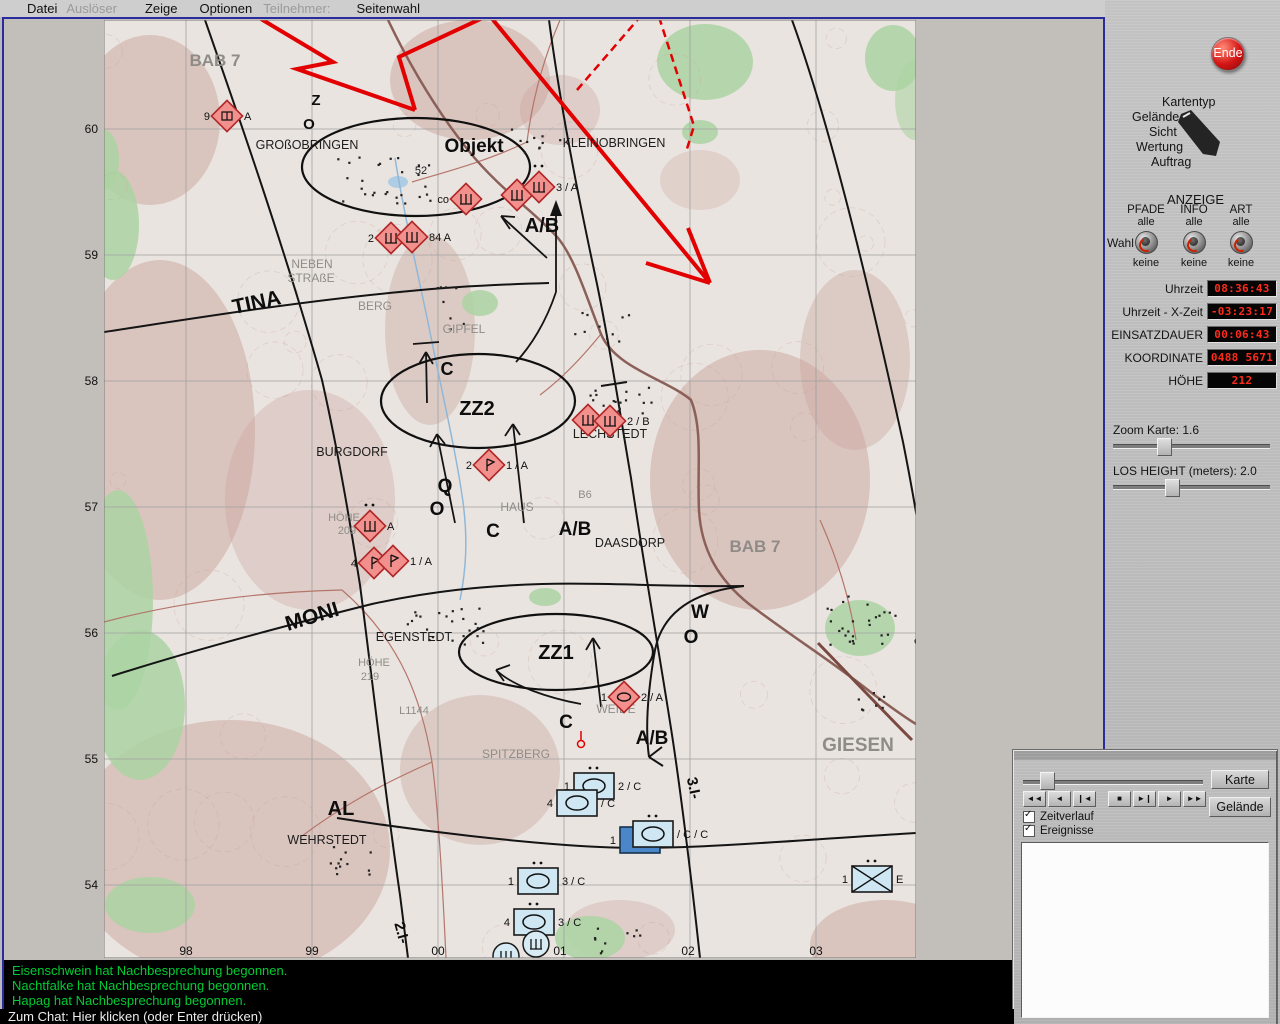  I want to click on pen-pointer-icon, so click(1199, 133).